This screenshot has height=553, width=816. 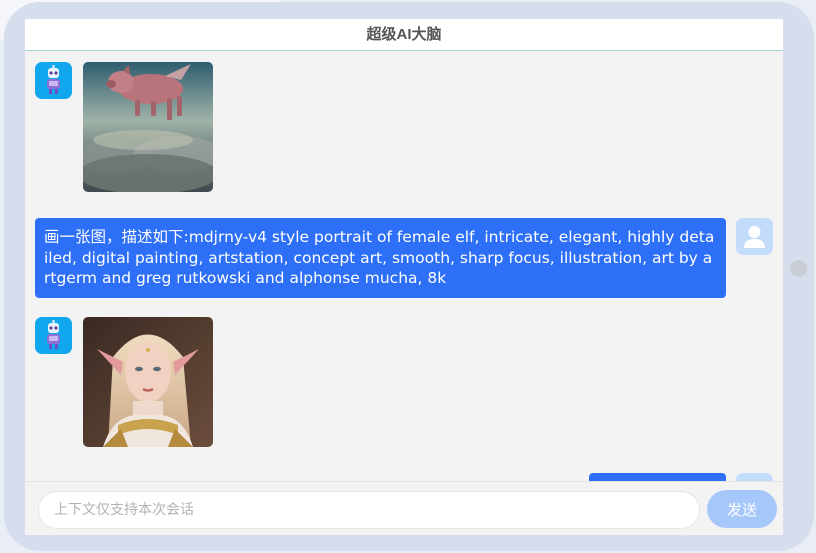 What do you see at coordinates (148, 127) in the screenshot?
I see `generated-image-pig` at bounding box center [148, 127].